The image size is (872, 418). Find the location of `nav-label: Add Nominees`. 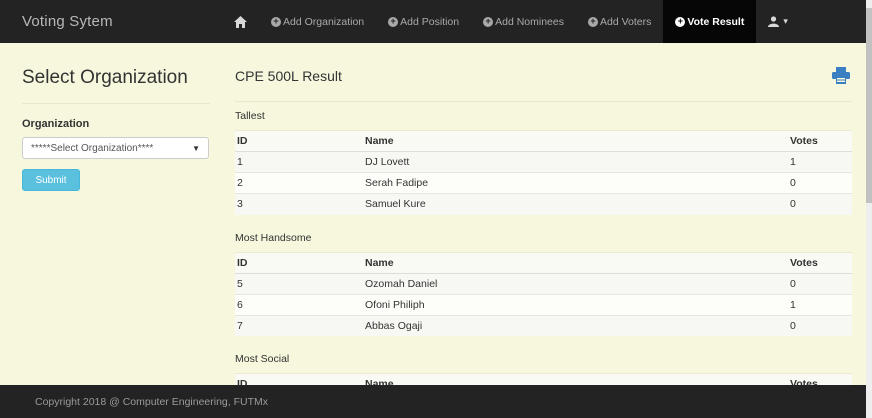

nav-label: Add Nominees is located at coordinates (529, 21).